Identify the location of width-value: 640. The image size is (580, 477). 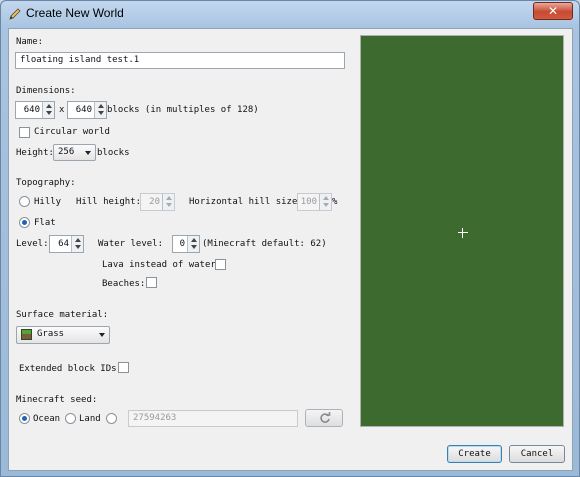
(31, 110).